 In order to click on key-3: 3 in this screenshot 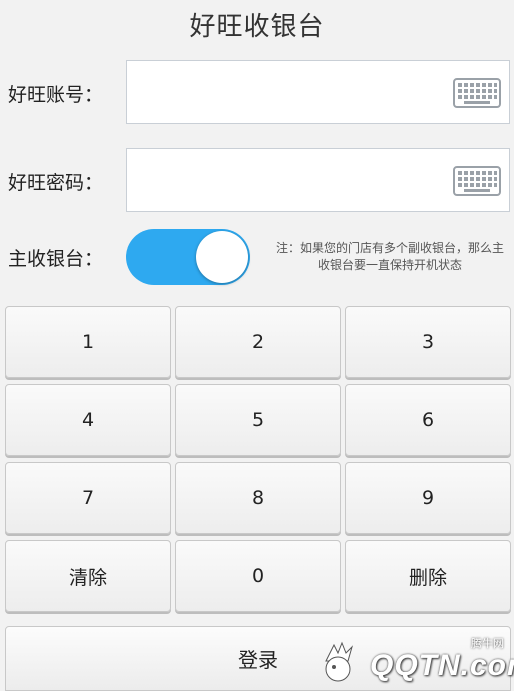, I will do `click(428, 342)`.